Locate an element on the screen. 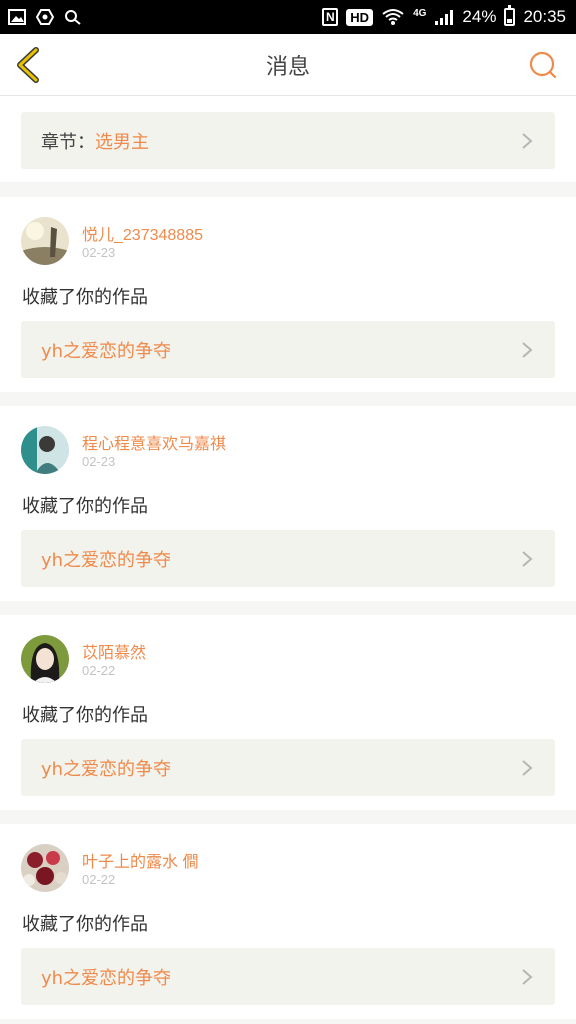 This screenshot has height=1024, width=576. top-nav-bar: 消息 is located at coordinates (288, 65).